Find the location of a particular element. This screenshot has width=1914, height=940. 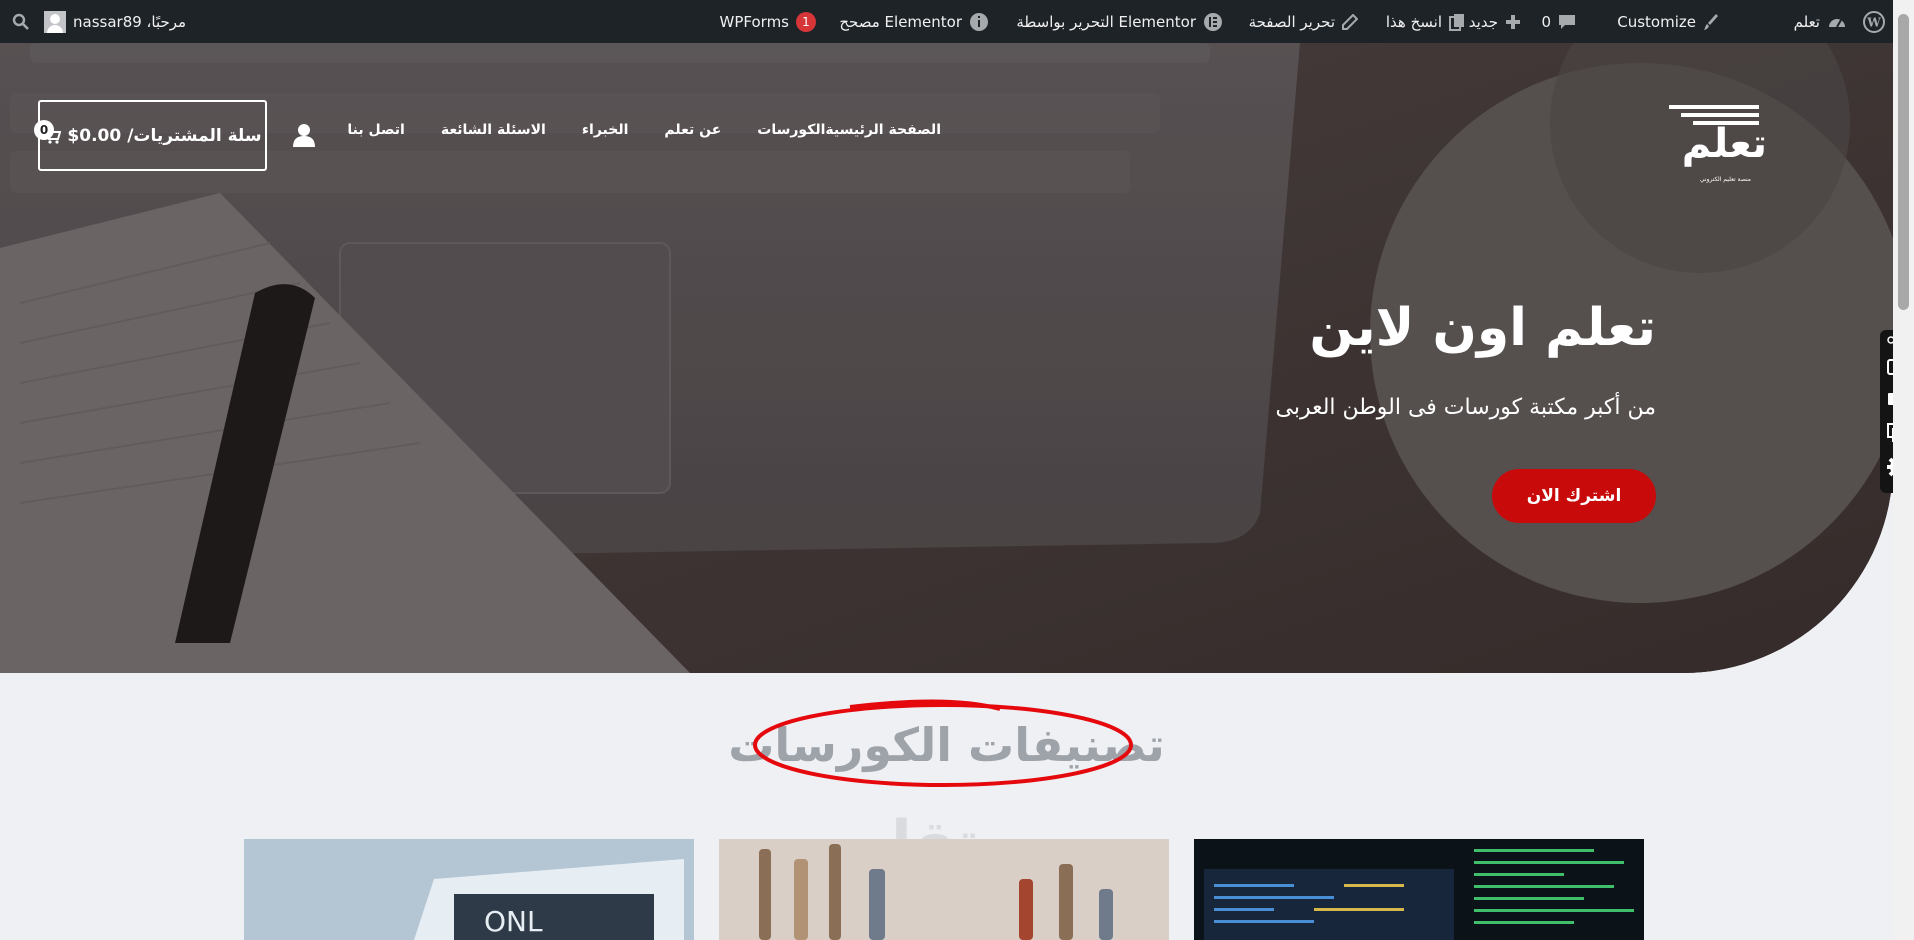

elementor-debugger-label: مصحح Elementor is located at coordinates (900, 21).